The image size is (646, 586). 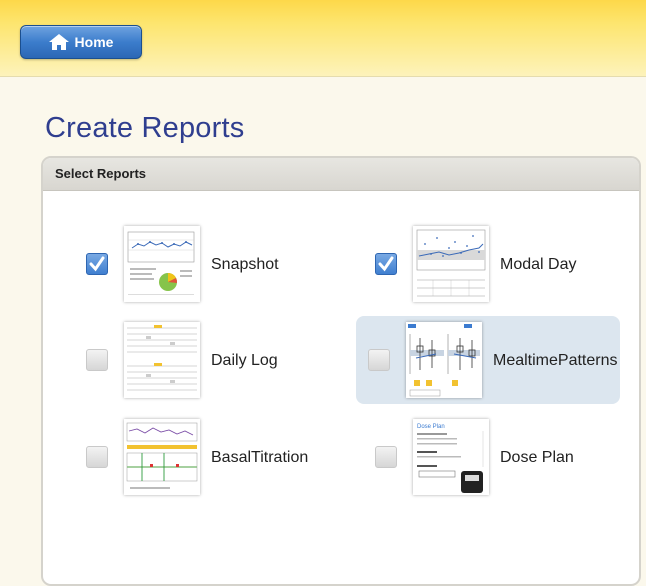 What do you see at coordinates (58, 42) in the screenshot?
I see `home-icon` at bounding box center [58, 42].